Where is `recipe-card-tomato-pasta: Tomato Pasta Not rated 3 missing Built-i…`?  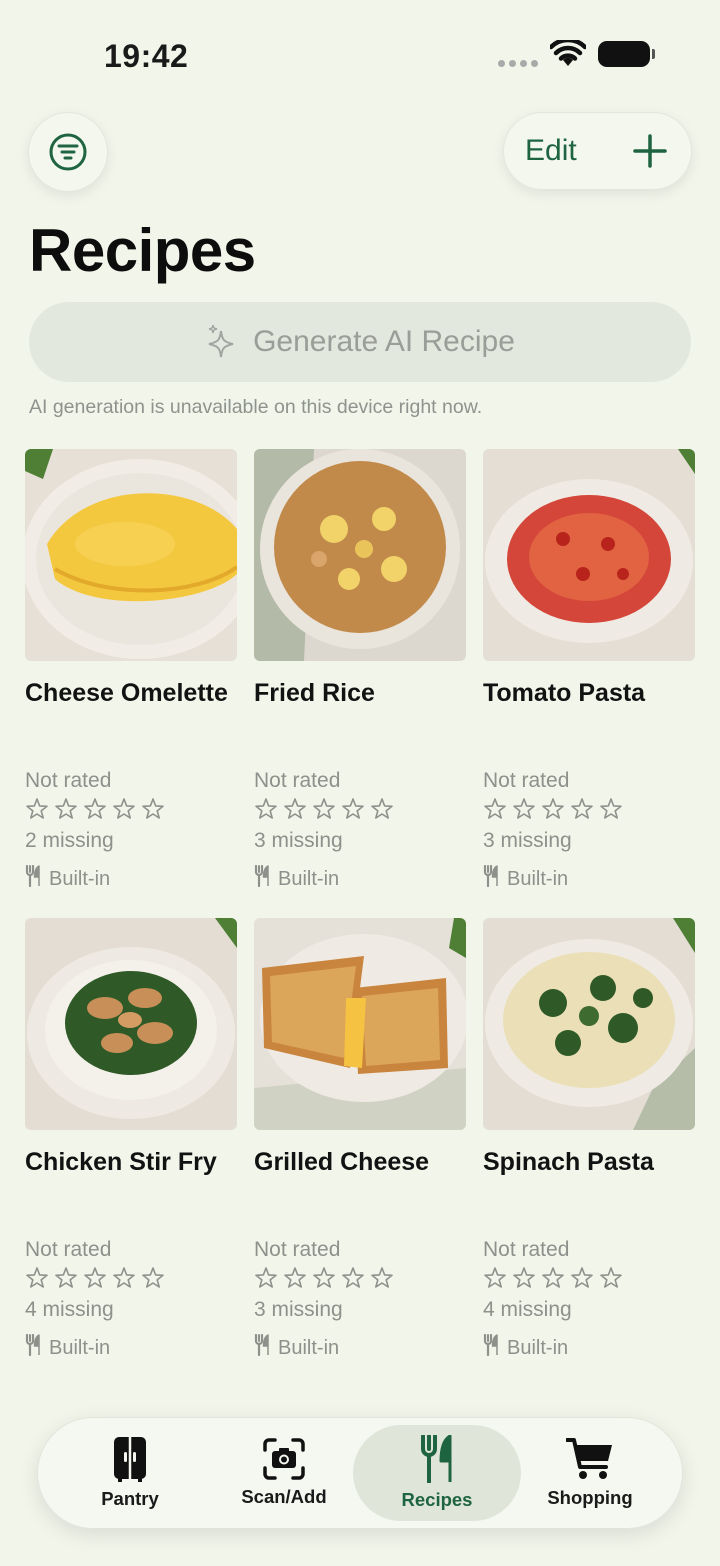
recipe-card-tomato-pasta: Tomato Pasta Not rated 3 missing Built-i… is located at coordinates (589, 671).